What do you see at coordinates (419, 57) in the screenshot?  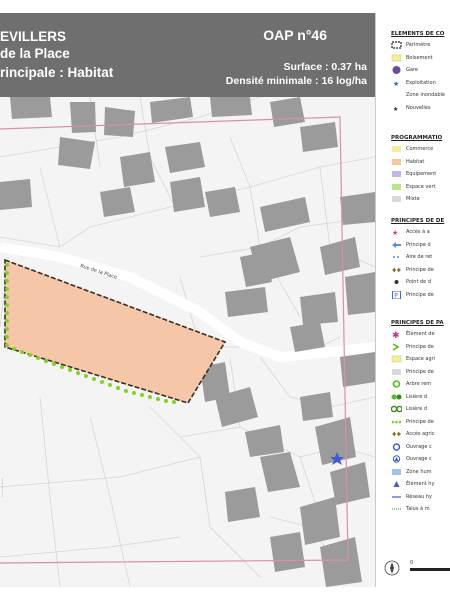 I see `legend-item-label: Boisement` at bounding box center [419, 57].